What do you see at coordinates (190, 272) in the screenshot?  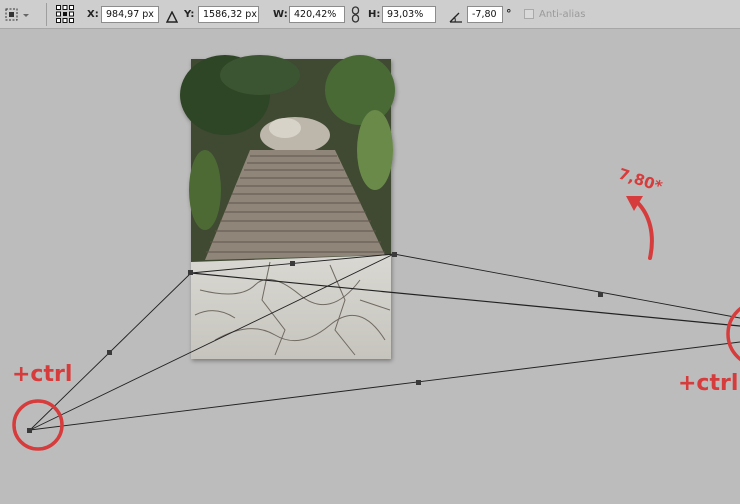 I see `handle-top-left` at bounding box center [190, 272].